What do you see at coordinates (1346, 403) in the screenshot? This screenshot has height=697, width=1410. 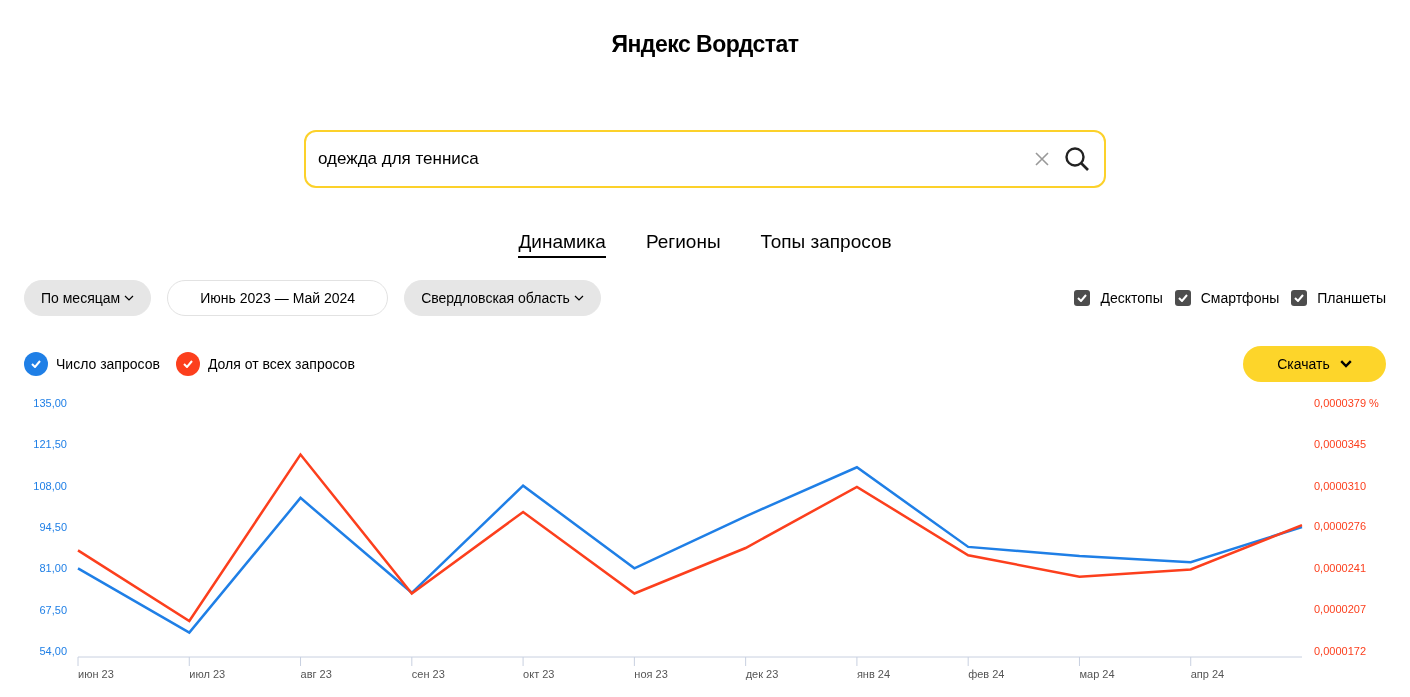 I see `y-axis-label: 0,0000379 %` at bounding box center [1346, 403].